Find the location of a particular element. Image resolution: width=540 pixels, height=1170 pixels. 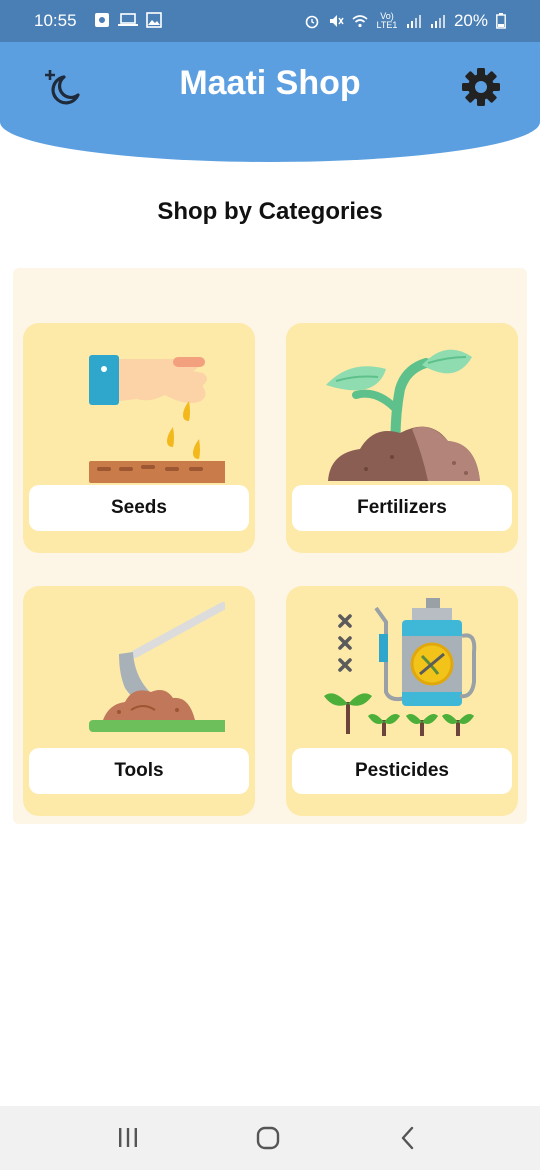

section-title: Shop by Categories is located at coordinates (270, 211).